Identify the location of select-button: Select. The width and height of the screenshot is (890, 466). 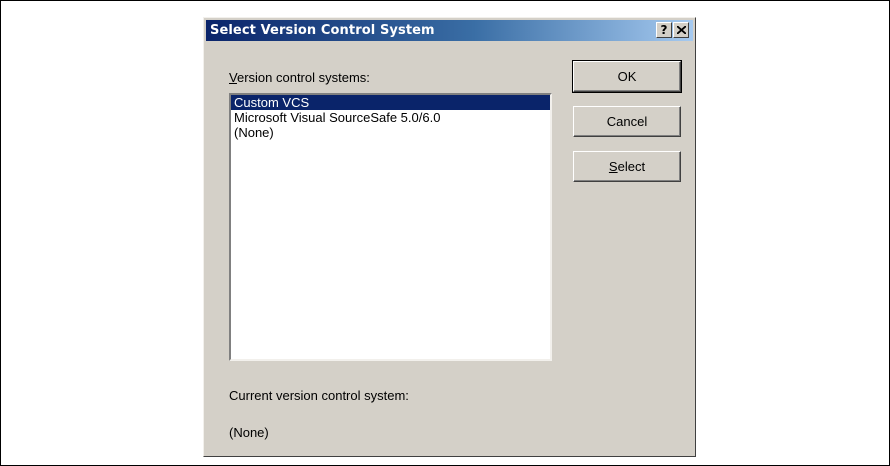
(627, 166).